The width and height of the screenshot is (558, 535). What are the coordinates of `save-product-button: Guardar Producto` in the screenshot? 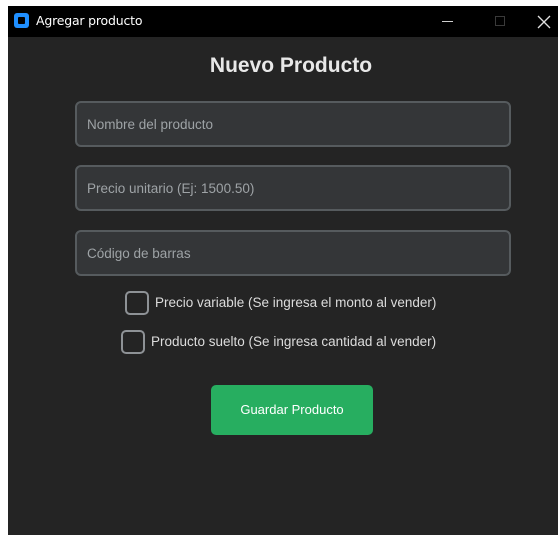 It's located at (292, 410).